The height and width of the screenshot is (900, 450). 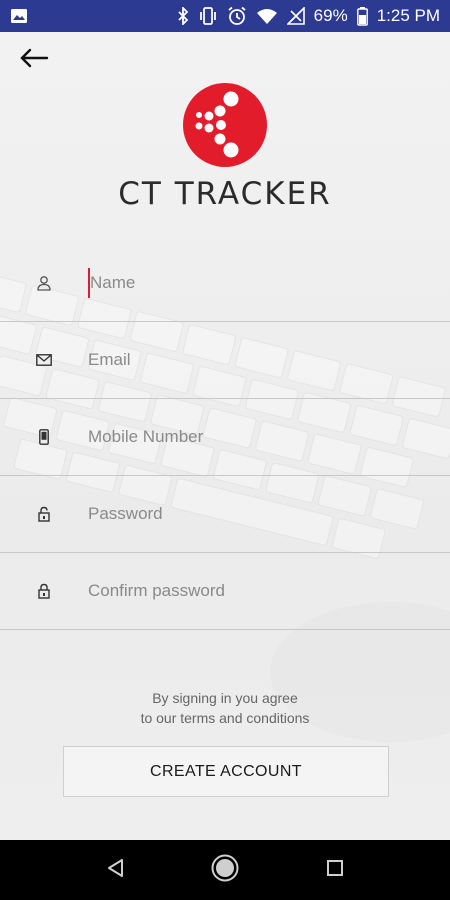 What do you see at coordinates (264, 514) in the screenshot?
I see `password-input` at bounding box center [264, 514].